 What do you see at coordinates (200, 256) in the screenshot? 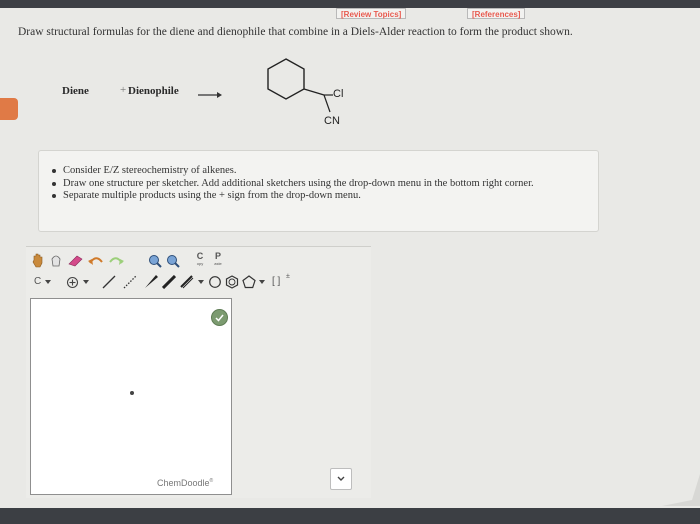
I see `copy-label: C` at bounding box center [200, 256].